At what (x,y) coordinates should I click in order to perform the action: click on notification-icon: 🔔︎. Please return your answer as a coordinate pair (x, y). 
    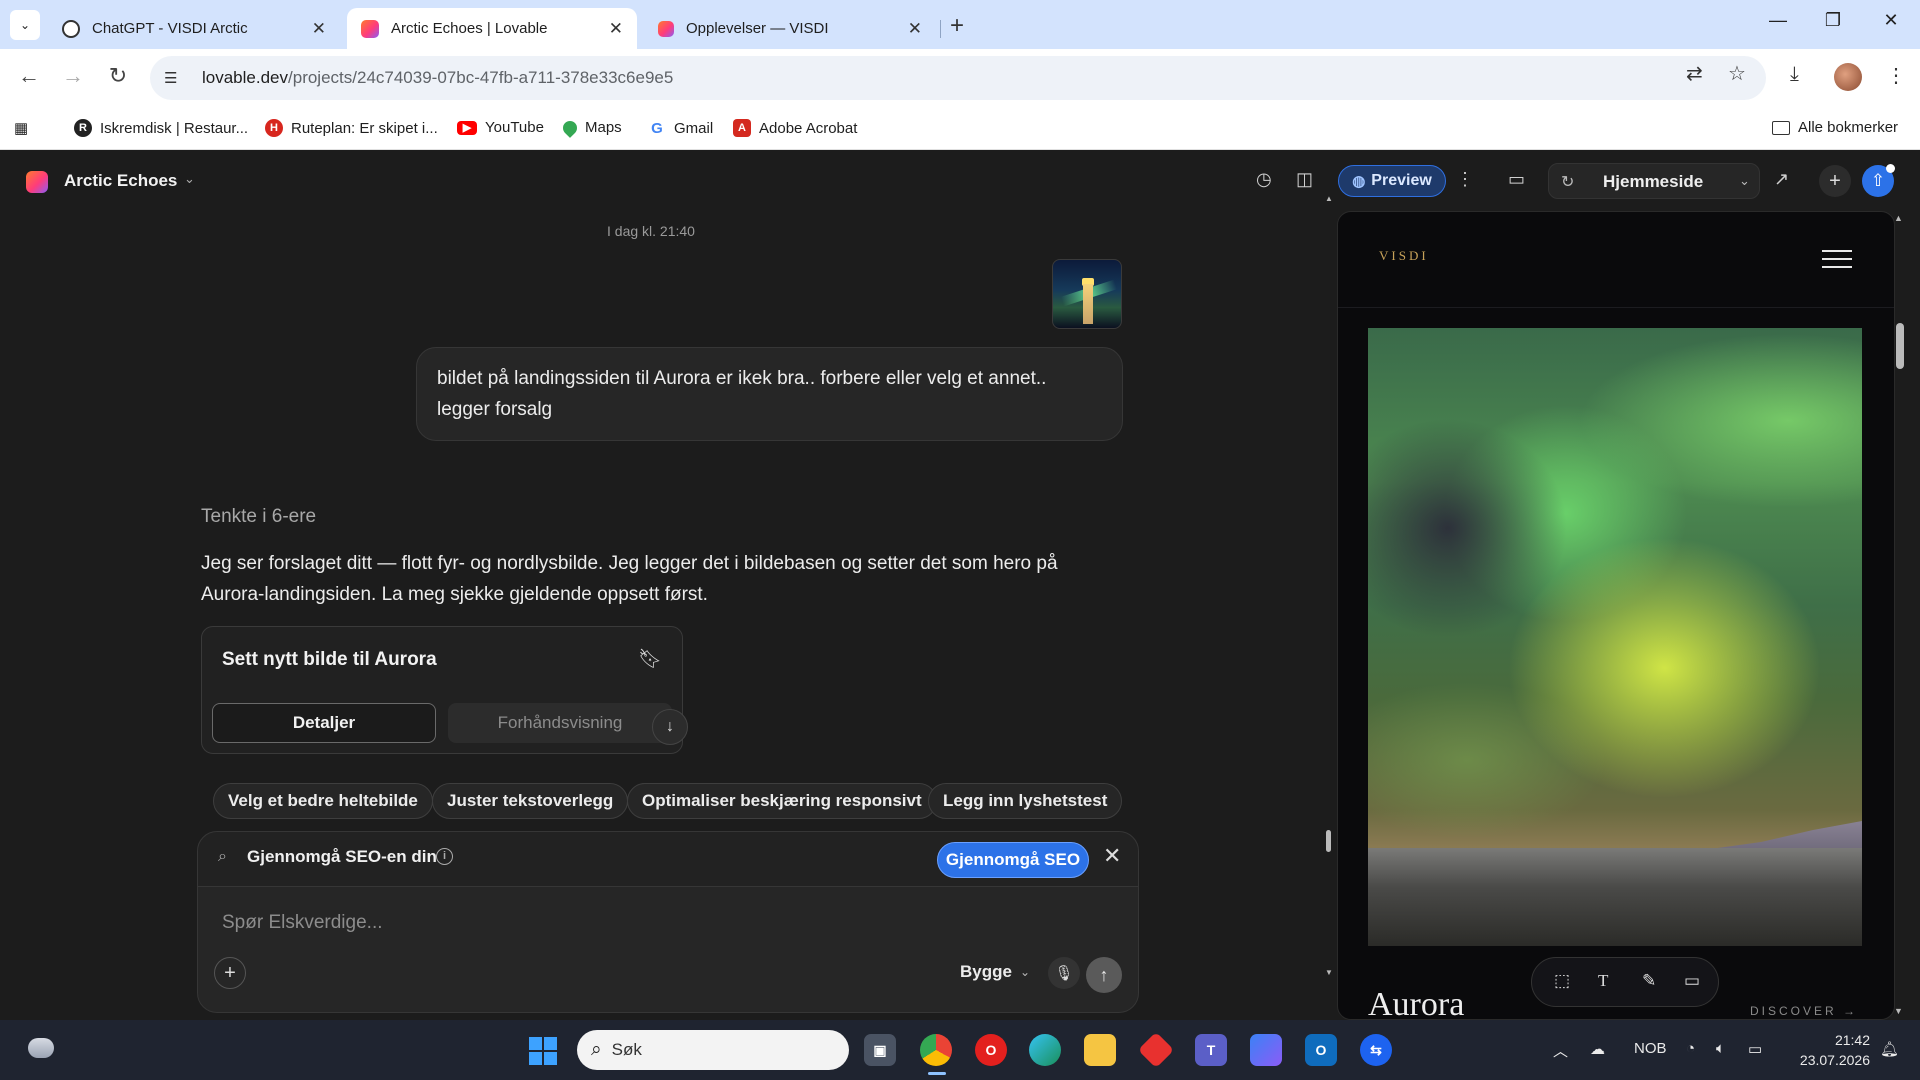
    Looking at the image, I should click on (1889, 1049).